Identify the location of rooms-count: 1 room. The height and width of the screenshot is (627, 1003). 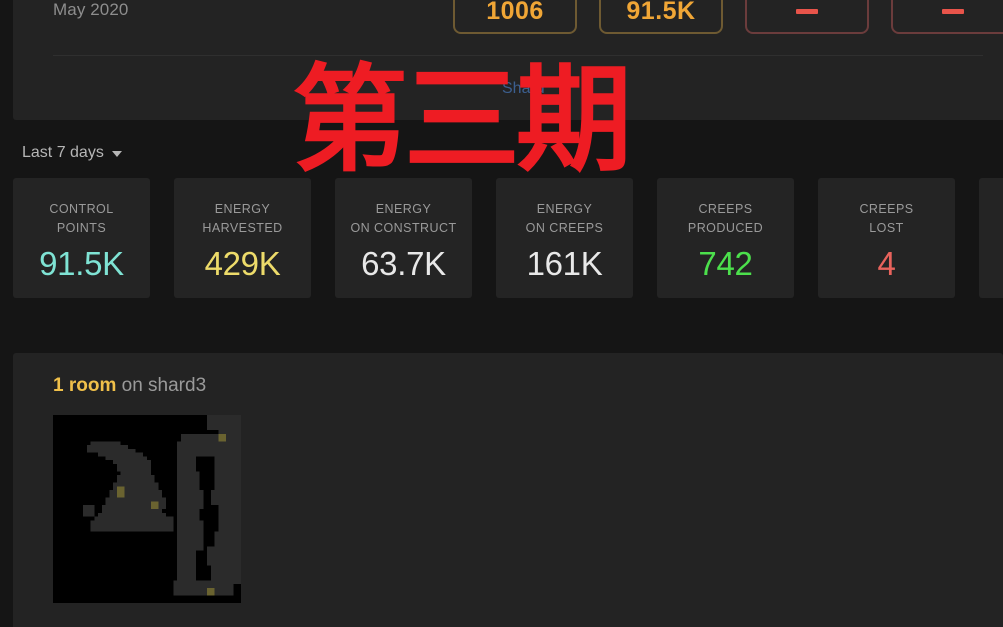
(85, 385).